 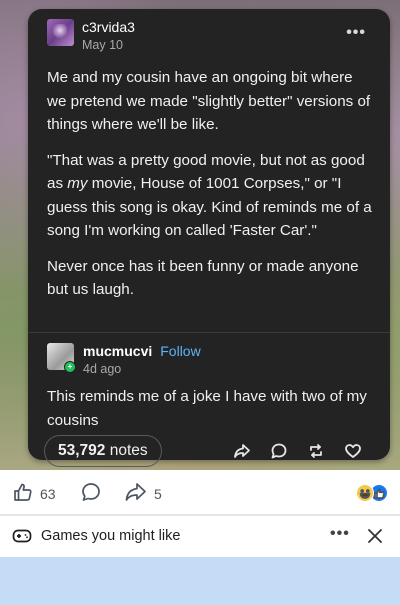 What do you see at coordinates (48, 493) in the screenshot?
I see `like-count: 63` at bounding box center [48, 493].